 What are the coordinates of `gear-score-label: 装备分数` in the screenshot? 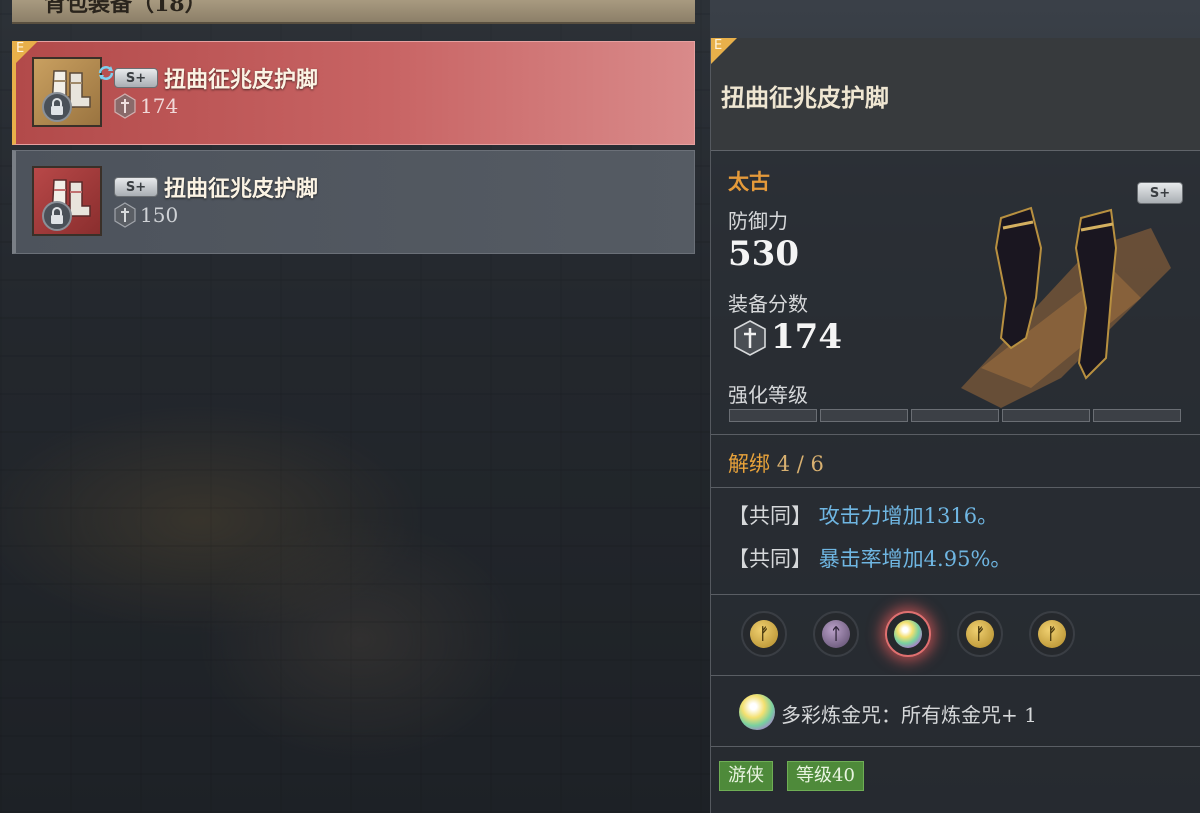 It's located at (768, 304).